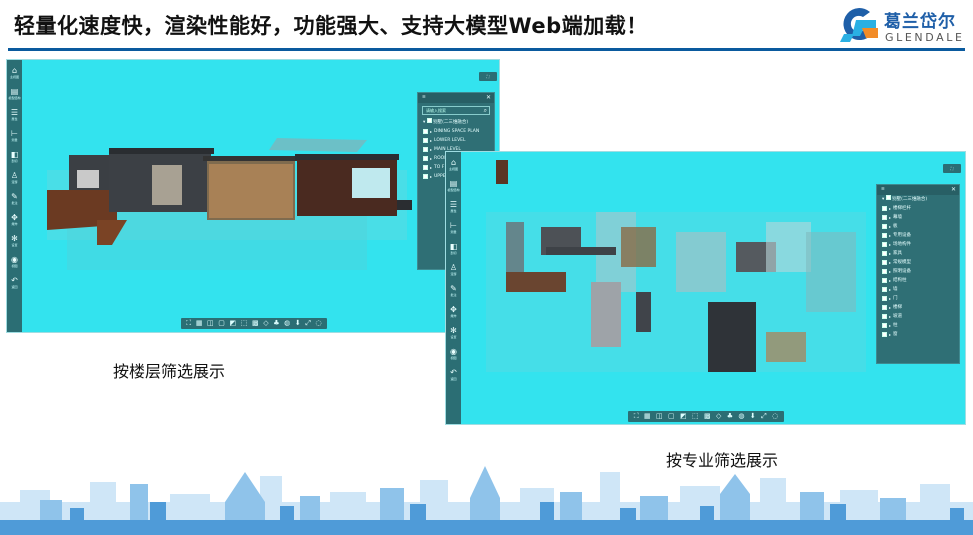  What do you see at coordinates (453, 189) in the screenshot?
I see `layers-tool: ▤ 模型结构` at bounding box center [453, 189].